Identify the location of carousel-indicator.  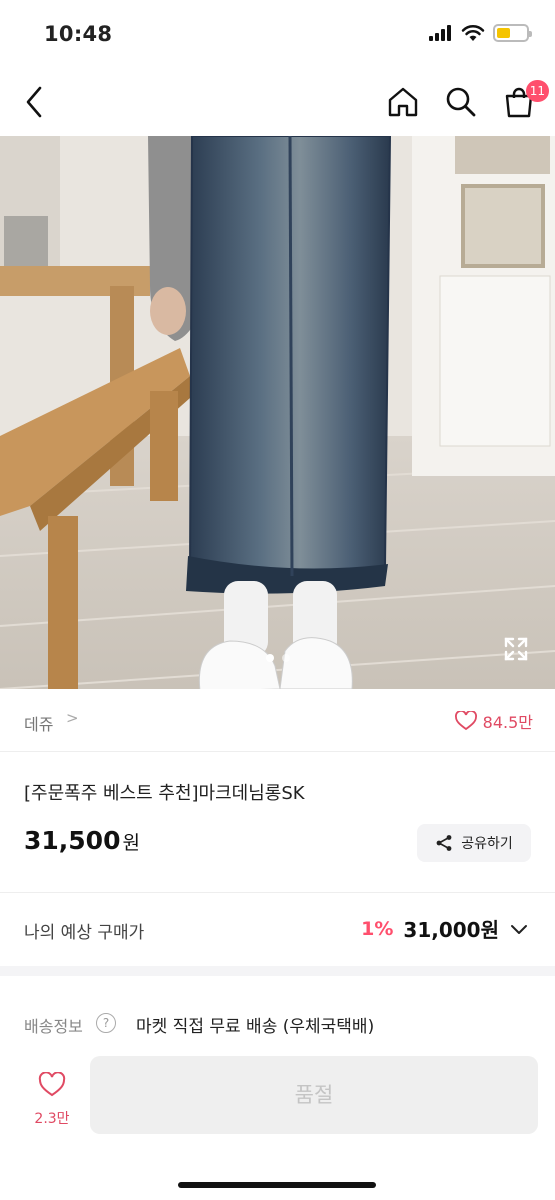
(277, 658).